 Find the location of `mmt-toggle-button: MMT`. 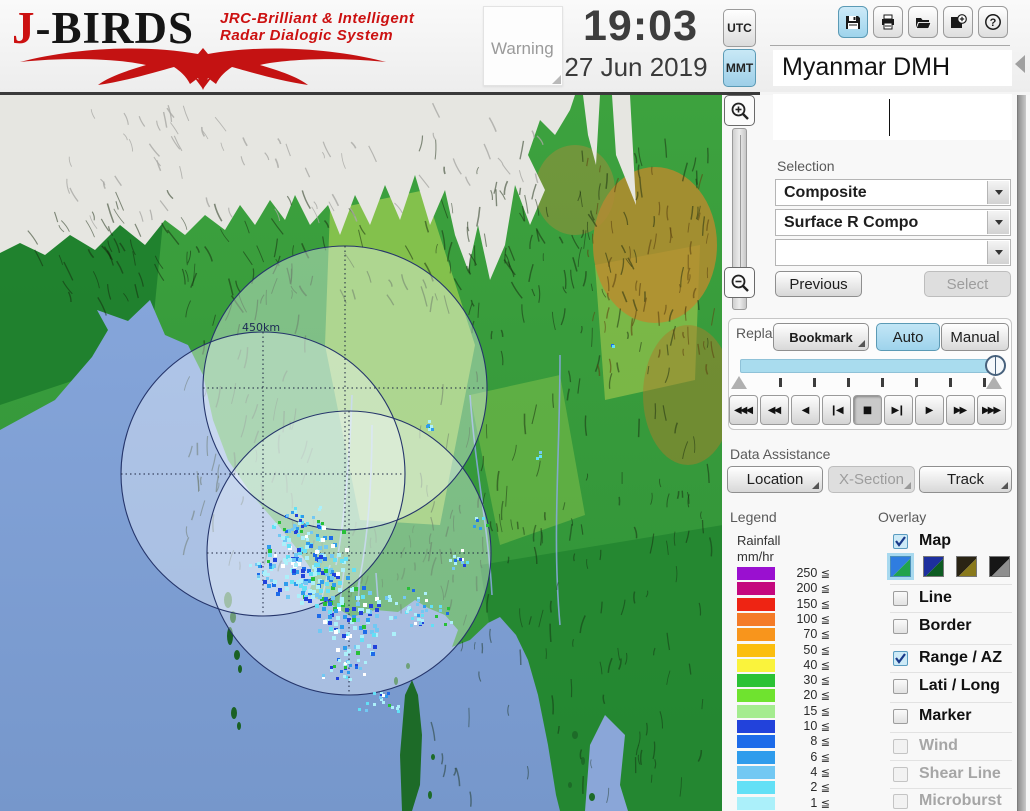

mmt-toggle-button: MMT is located at coordinates (739, 68).